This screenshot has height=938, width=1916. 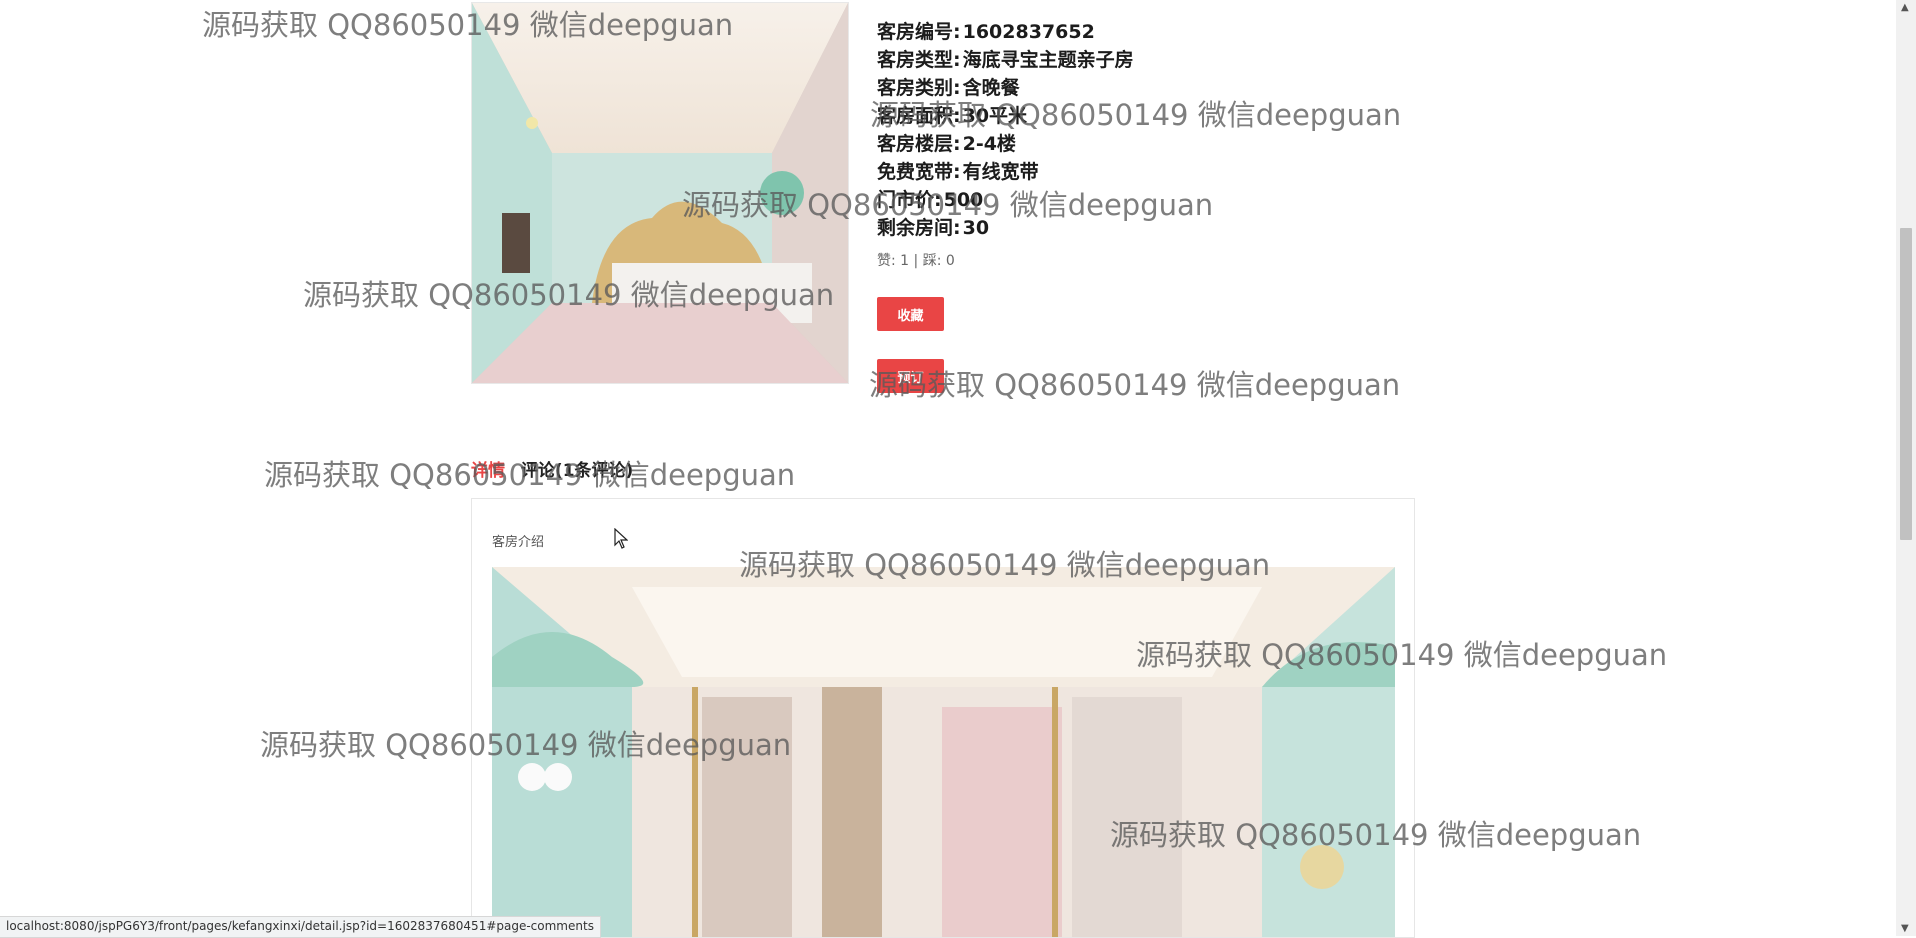 I want to click on room-thumbnail-image, so click(x=660, y=193).